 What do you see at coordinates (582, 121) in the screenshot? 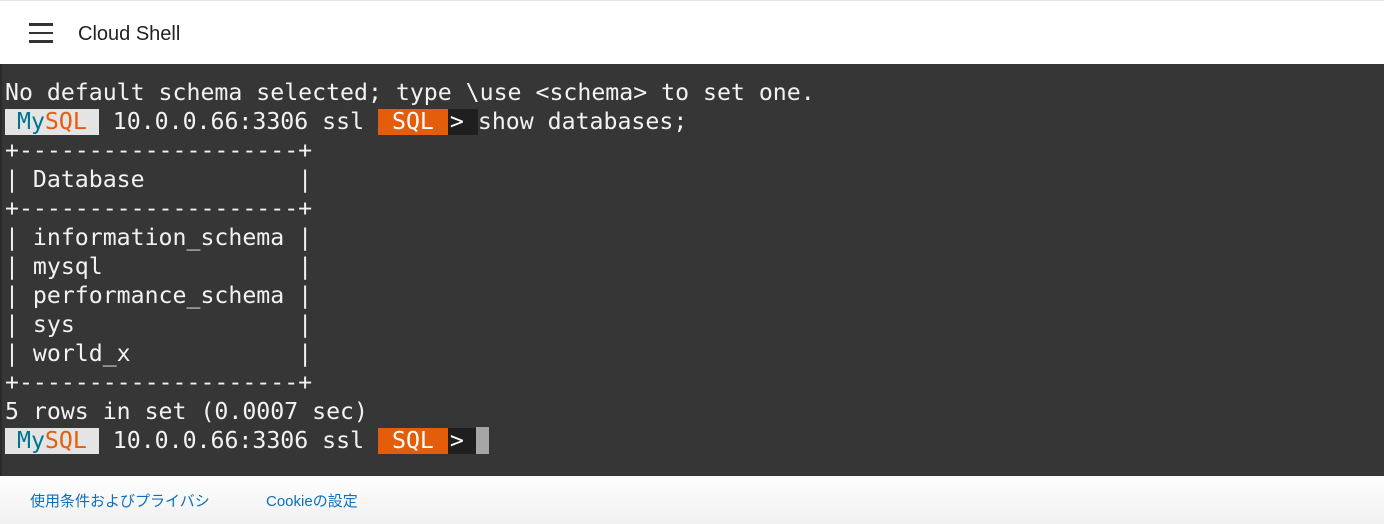
I see `command-text: show databases;` at bounding box center [582, 121].